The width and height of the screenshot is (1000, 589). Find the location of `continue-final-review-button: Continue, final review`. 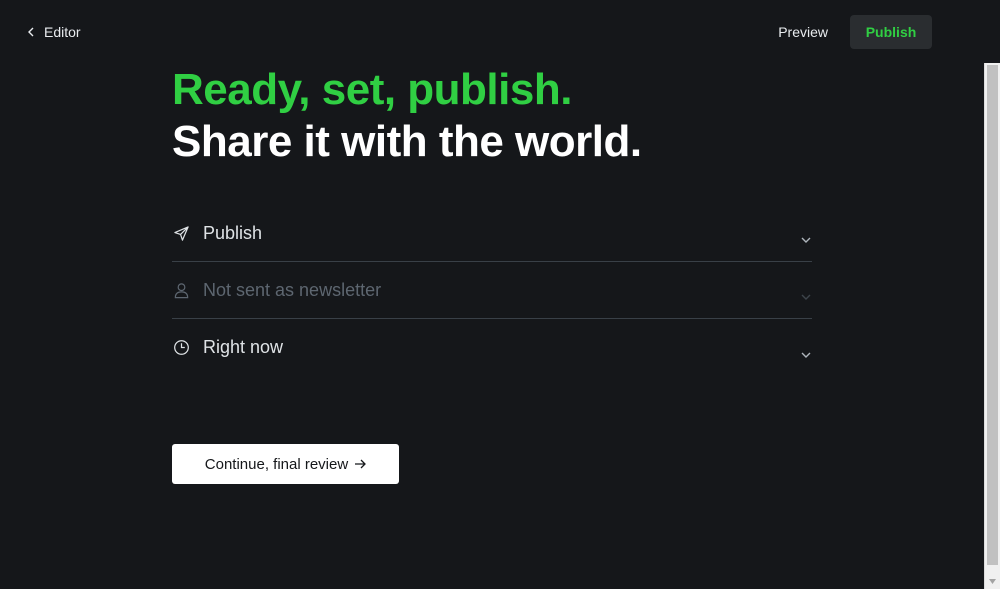

continue-final-review-button: Continue, final review is located at coordinates (285, 464).